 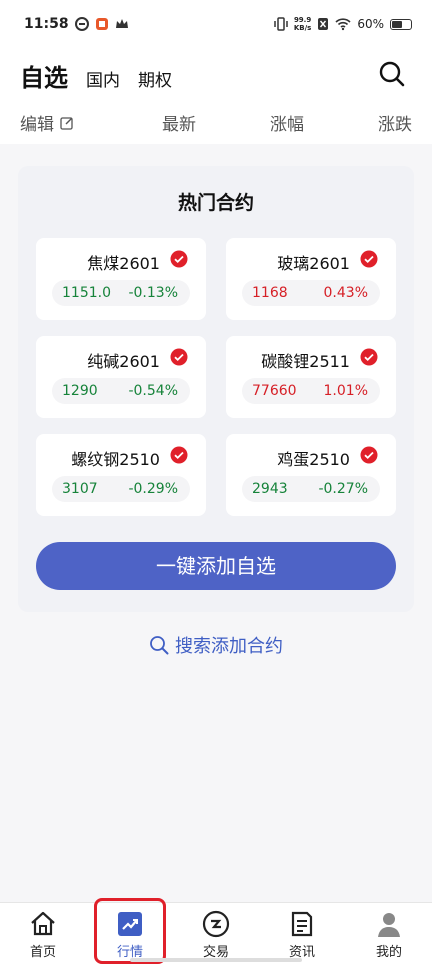 I want to click on sim-icon, so click(x=323, y=24).